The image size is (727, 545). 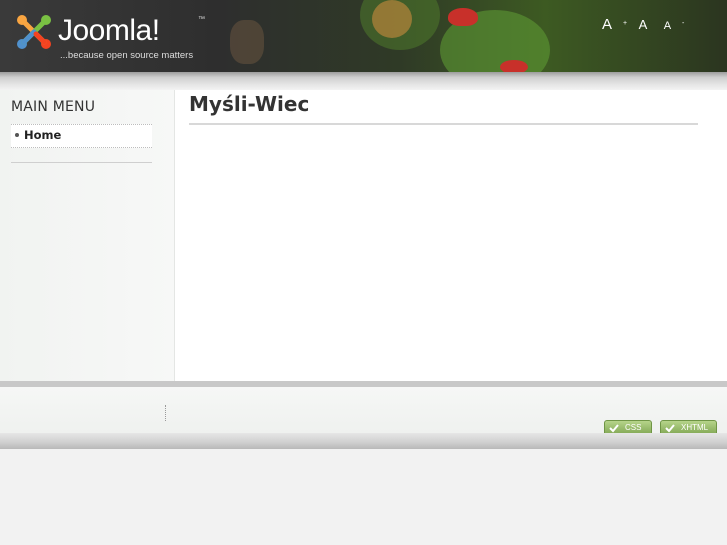 I want to click on footer-shadow-band, so click(x=363, y=441).